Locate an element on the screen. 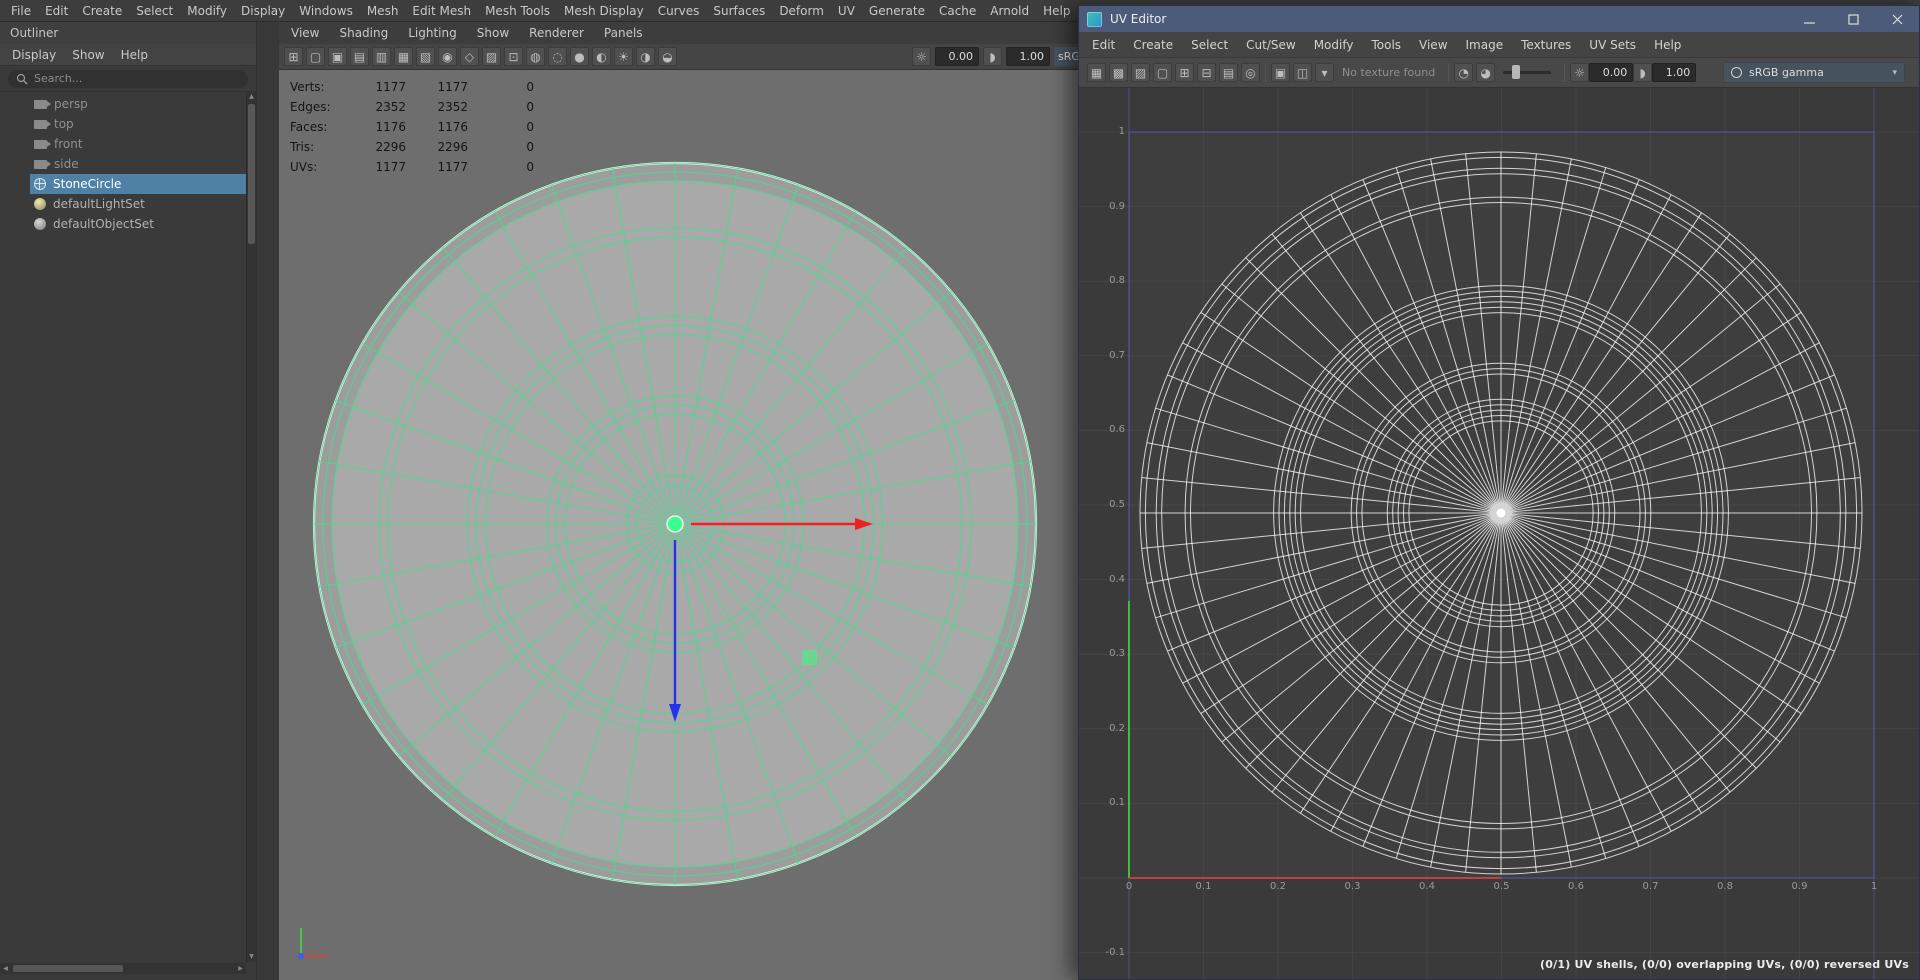  scroll-down-icon: ▼ is located at coordinates (251, 957).